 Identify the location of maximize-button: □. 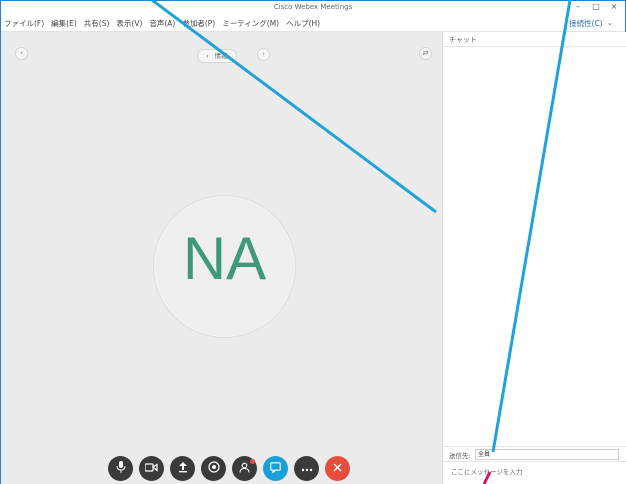
(596, 6).